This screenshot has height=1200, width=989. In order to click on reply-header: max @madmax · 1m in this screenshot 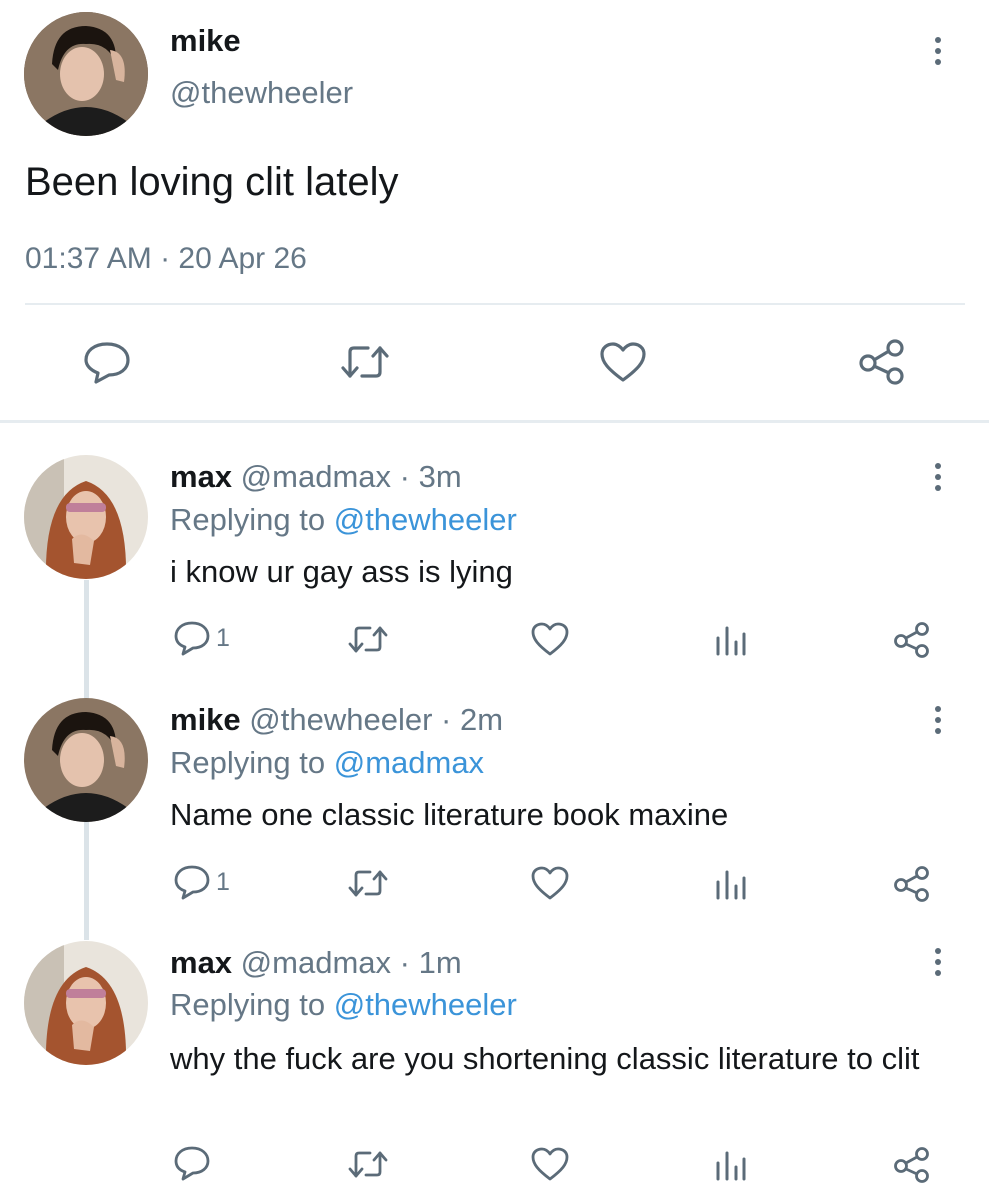, I will do `click(316, 963)`.